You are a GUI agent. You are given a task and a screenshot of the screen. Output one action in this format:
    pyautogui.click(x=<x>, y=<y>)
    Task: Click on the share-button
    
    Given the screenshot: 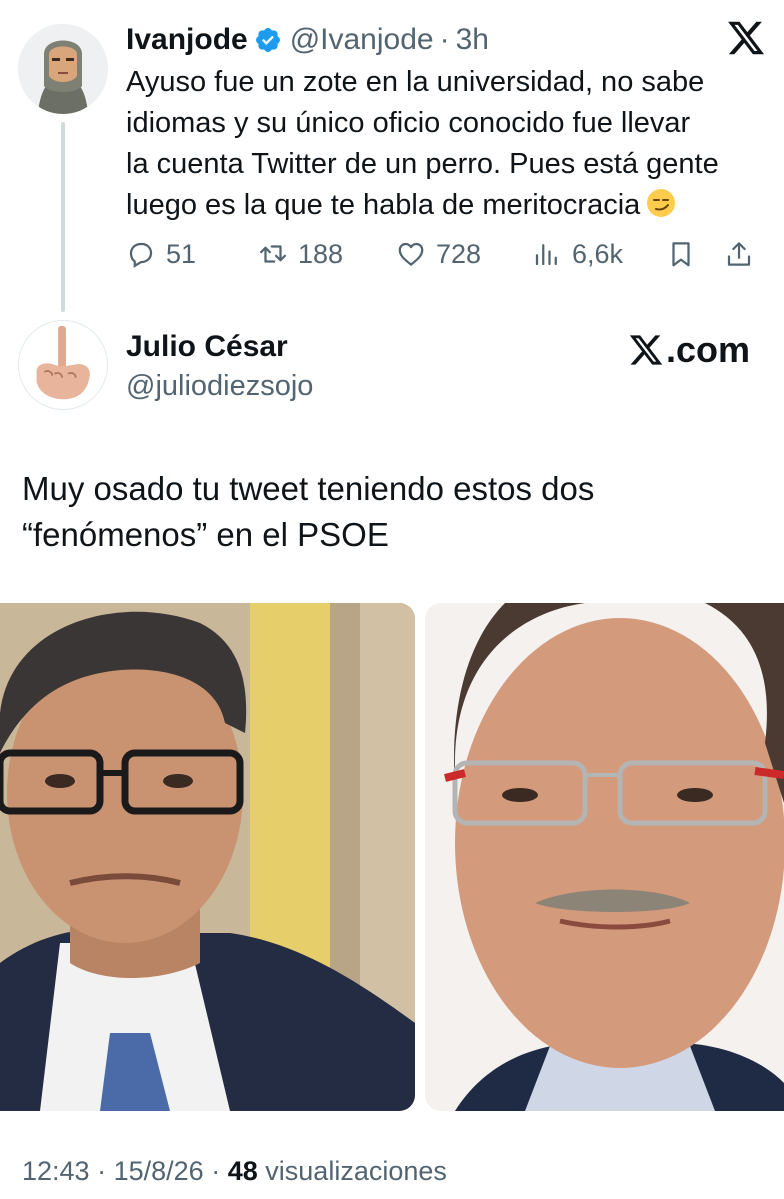 What is the action you would take?
    pyautogui.click(x=744, y=254)
    